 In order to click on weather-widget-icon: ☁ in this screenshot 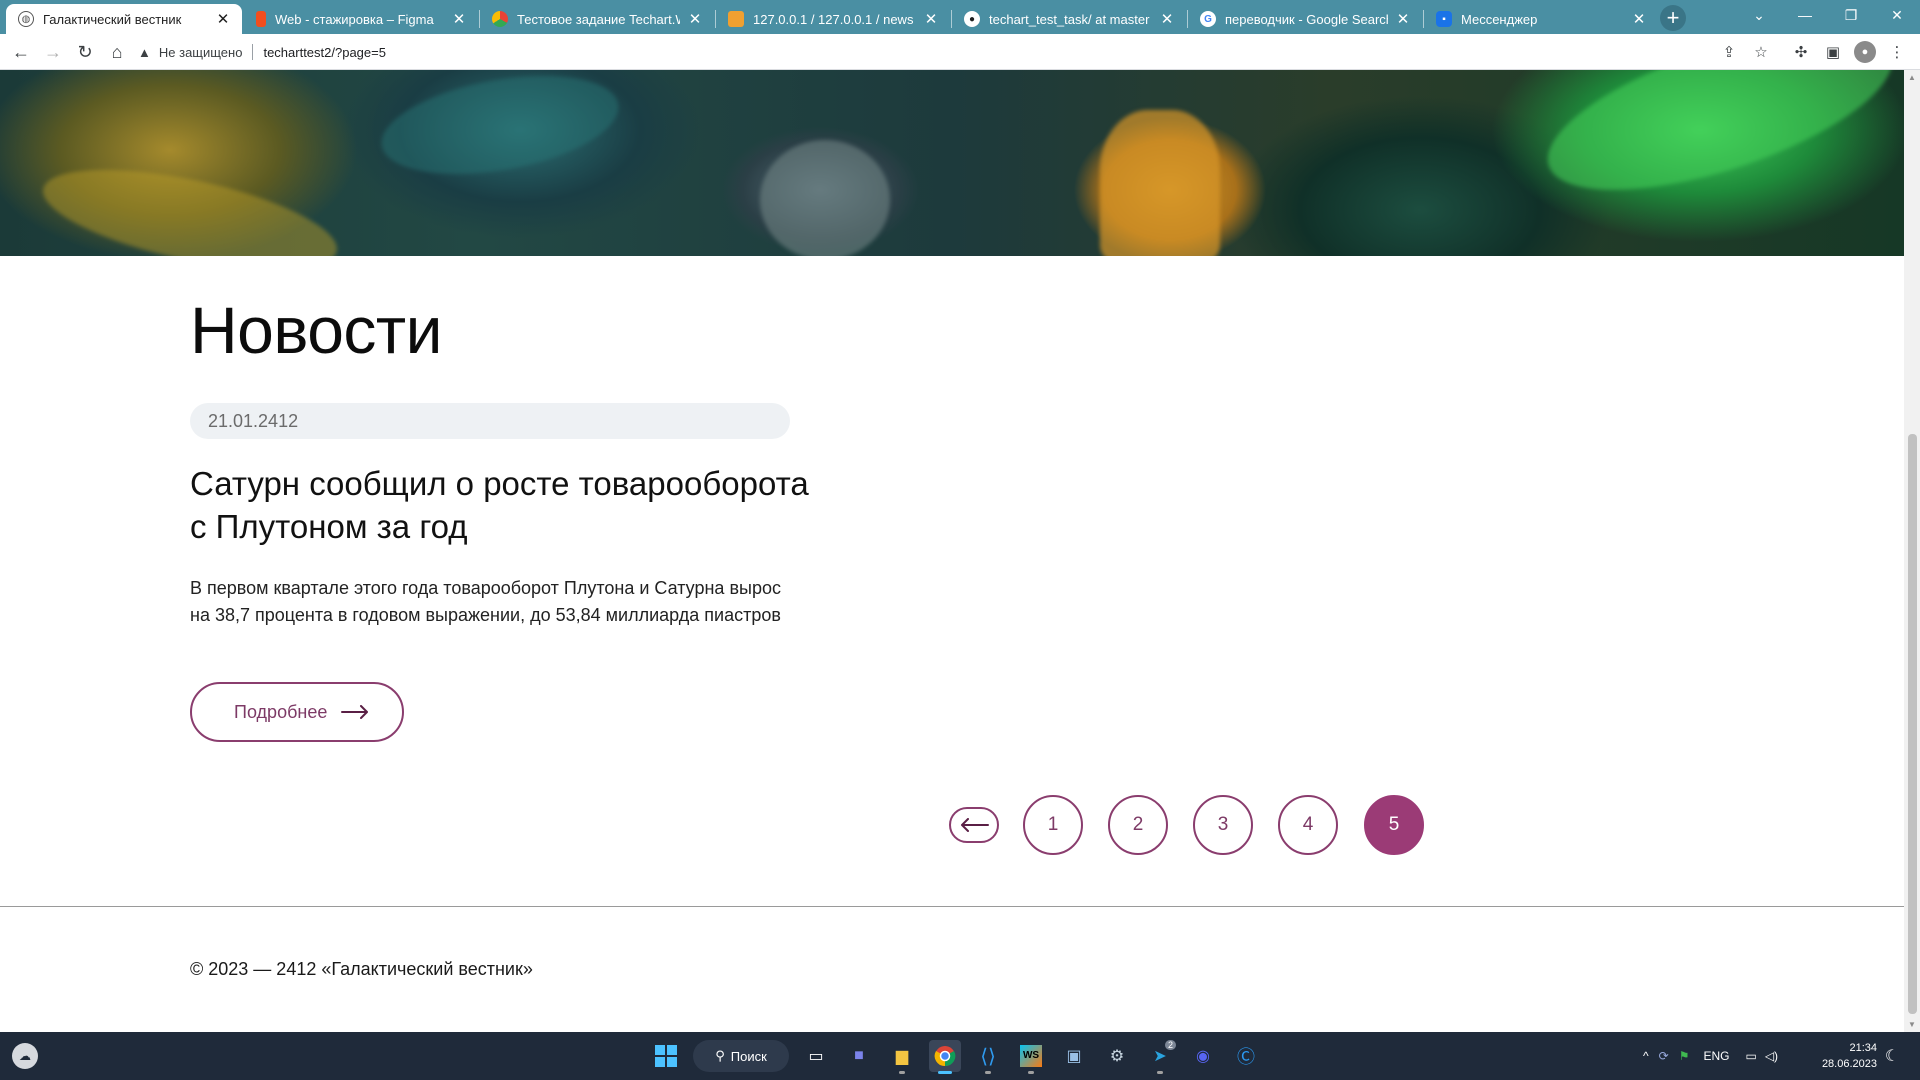, I will do `click(25, 1056)`.